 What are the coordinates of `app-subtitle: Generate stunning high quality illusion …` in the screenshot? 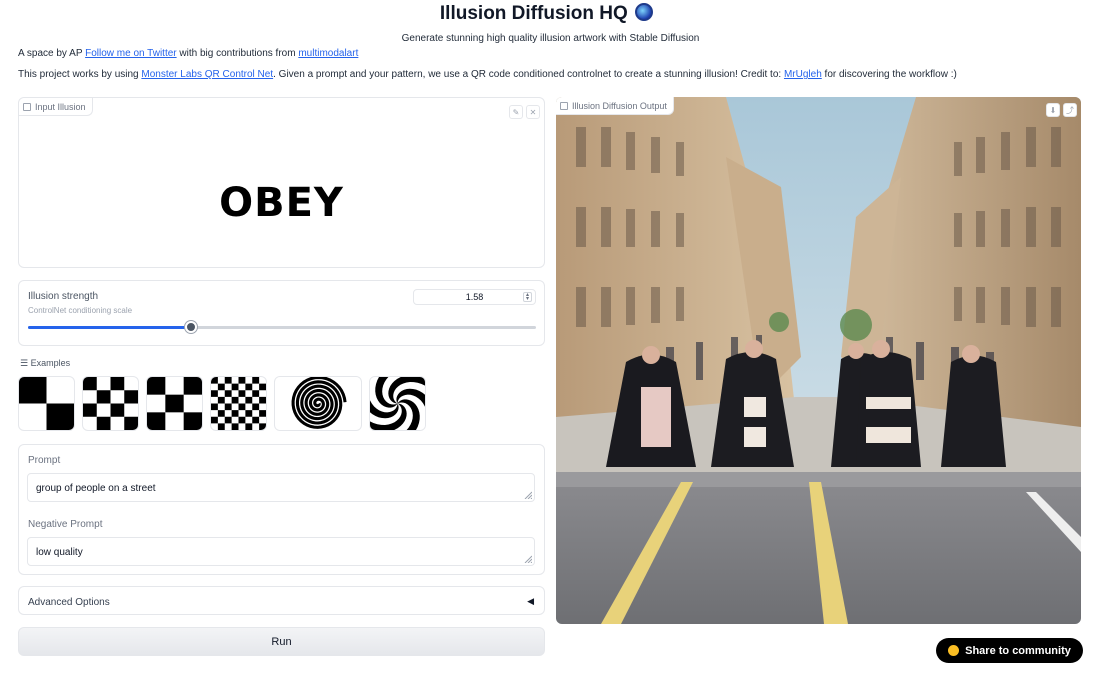 It's located at (550, 38).